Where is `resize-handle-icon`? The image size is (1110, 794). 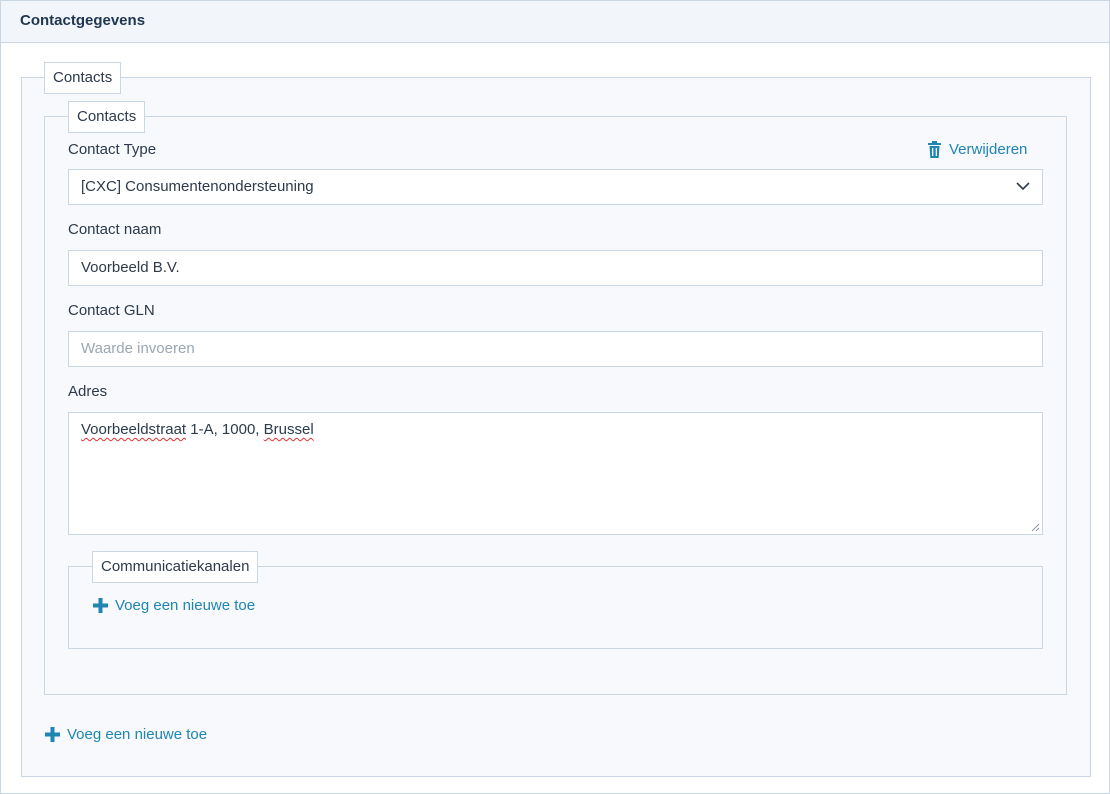
resize-handle-icon is located at coordinates (1035, 527).